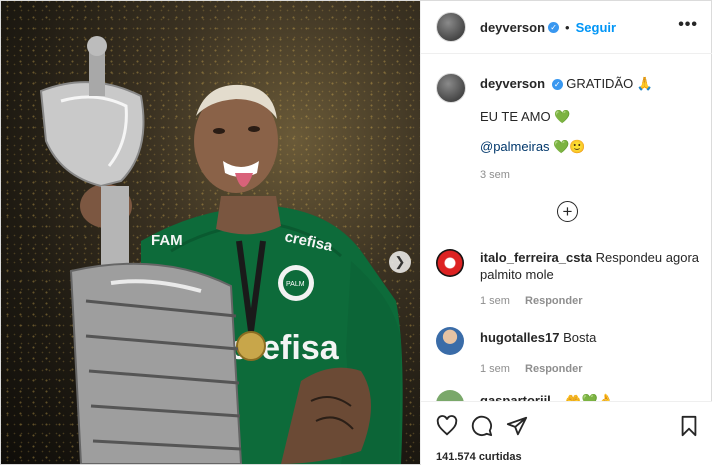 The image size is (712, 465). Describe the element at coordinates (567, 211) in the screenshot. I see `add-circle-icon: +` at that location.